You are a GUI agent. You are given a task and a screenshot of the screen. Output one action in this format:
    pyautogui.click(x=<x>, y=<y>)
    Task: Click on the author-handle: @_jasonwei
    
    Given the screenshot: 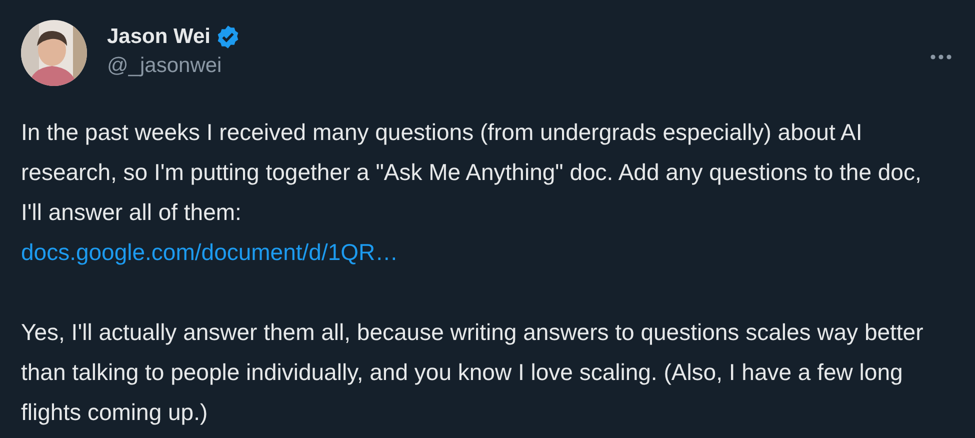 What is the action you would take?
    pyautogui.click(x=174, y=66)
    